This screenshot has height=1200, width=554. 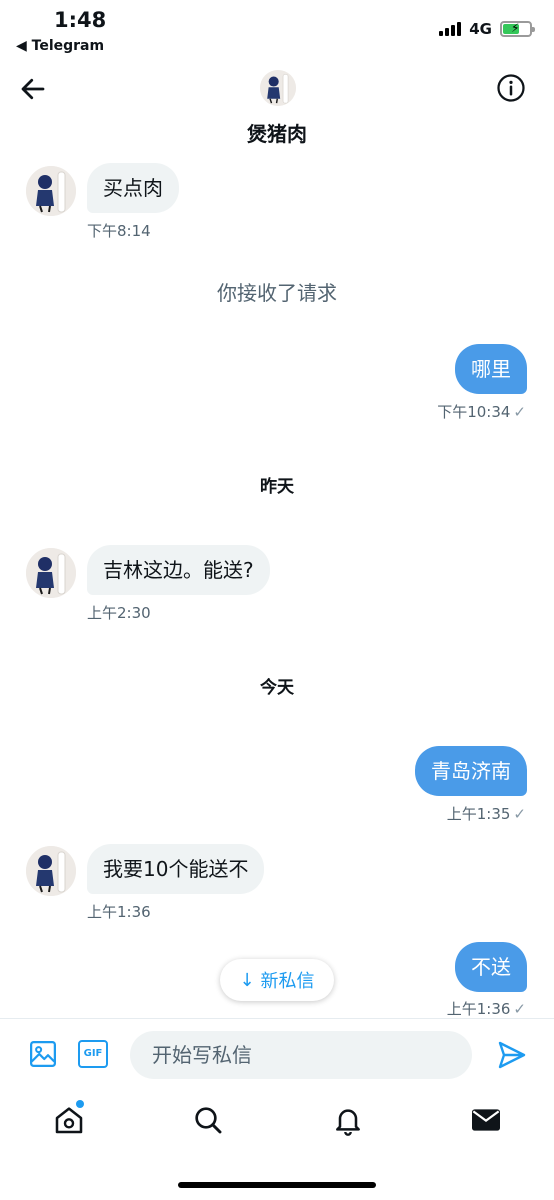 I want to click on message-text: 我要10个能送不, so click(x=176, y=869).